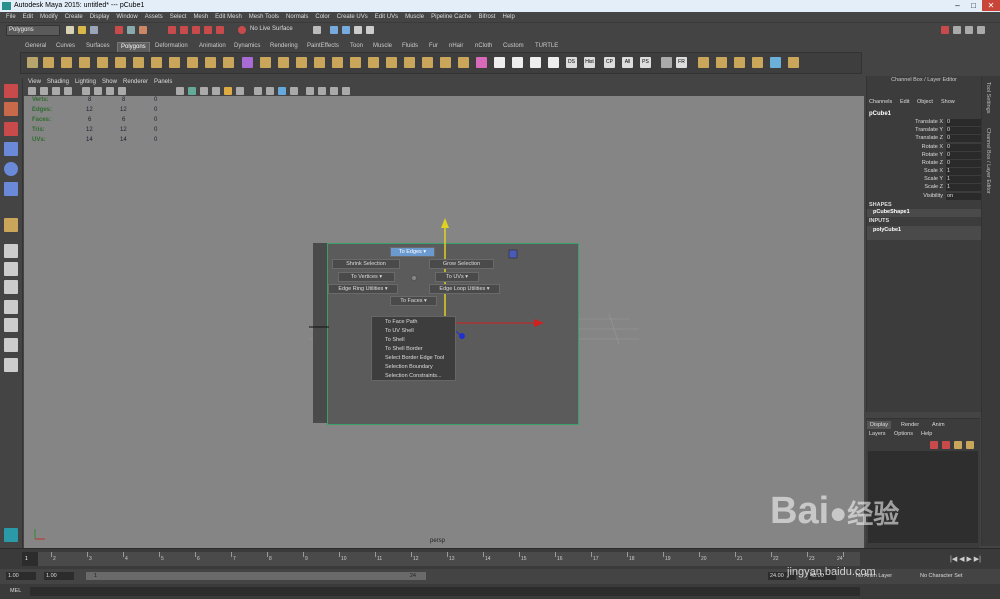  I want to click on separate-icon, so click(265, 62).